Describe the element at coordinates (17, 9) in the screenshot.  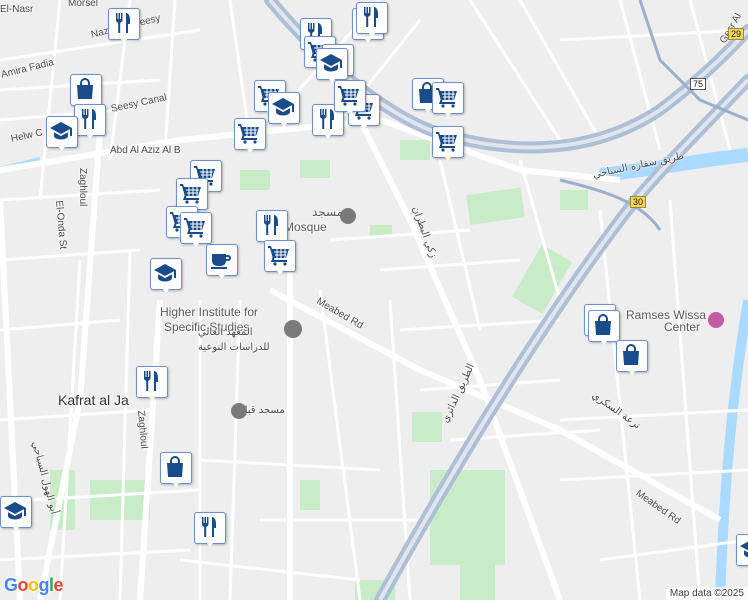
I see `map-label: El-Nasr` at that location.